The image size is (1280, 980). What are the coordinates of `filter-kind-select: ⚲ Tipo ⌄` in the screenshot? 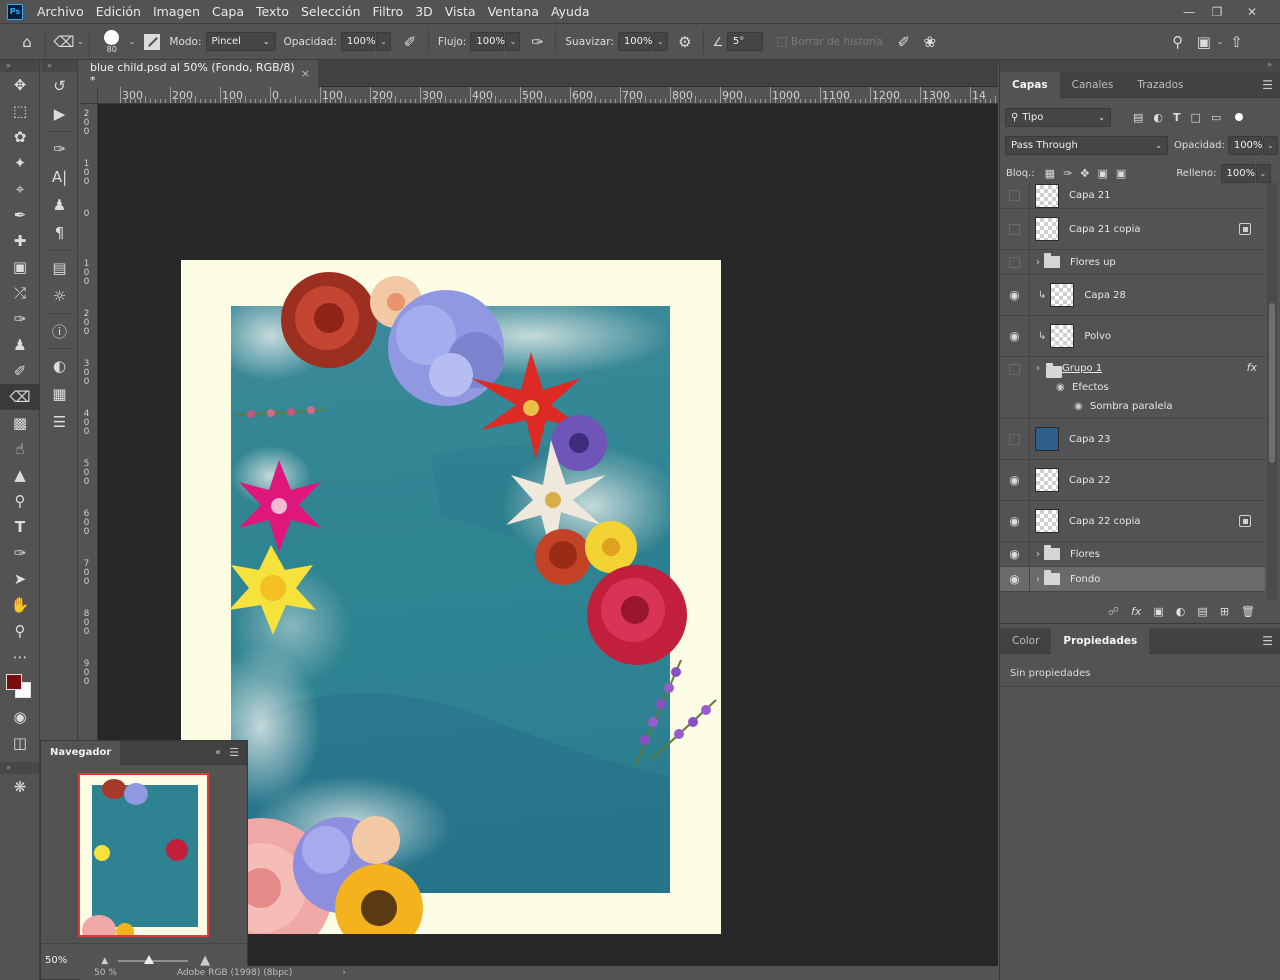 It's located at (1058, 117).